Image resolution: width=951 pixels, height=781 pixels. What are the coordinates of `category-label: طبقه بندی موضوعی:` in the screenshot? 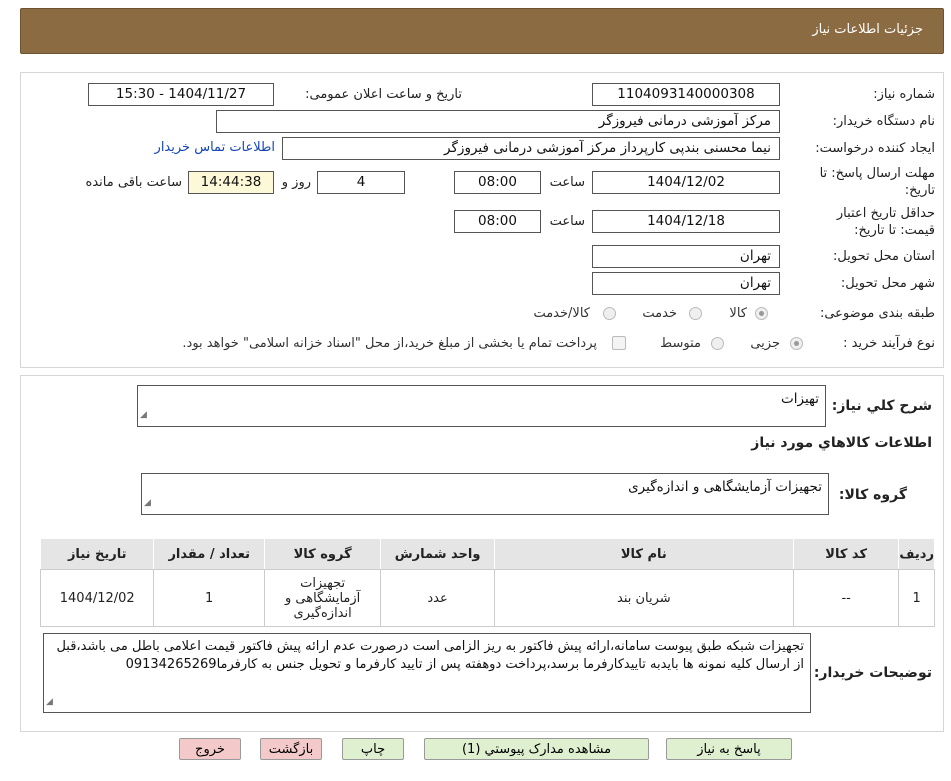 It's located at (877, 313).